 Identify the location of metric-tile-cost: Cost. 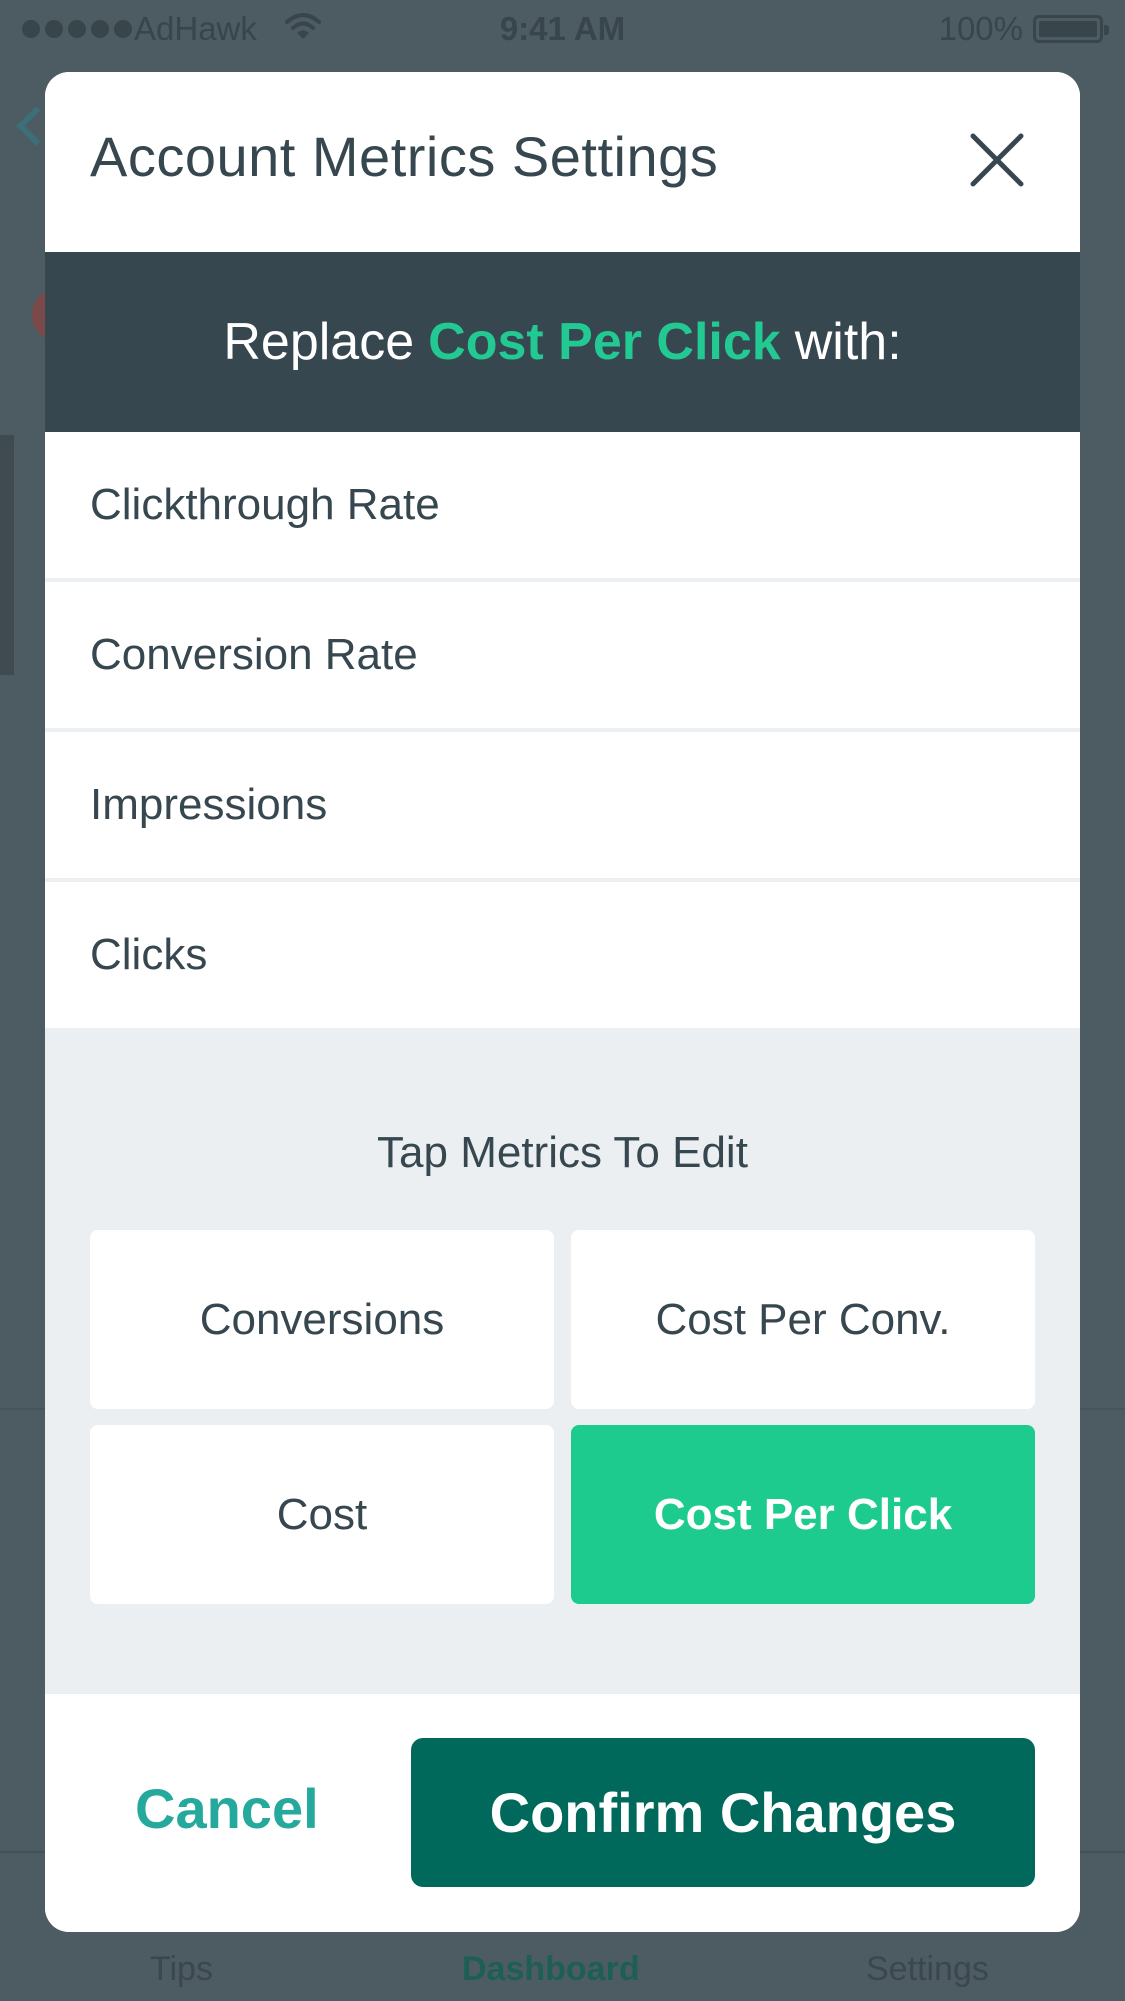
(322, 1514).